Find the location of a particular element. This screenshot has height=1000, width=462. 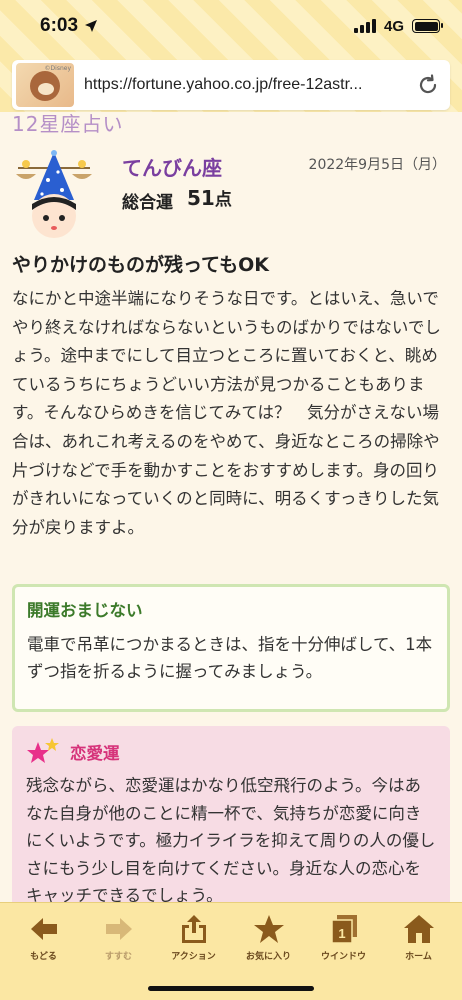

signal-icon is located at coordinates (364, 26).